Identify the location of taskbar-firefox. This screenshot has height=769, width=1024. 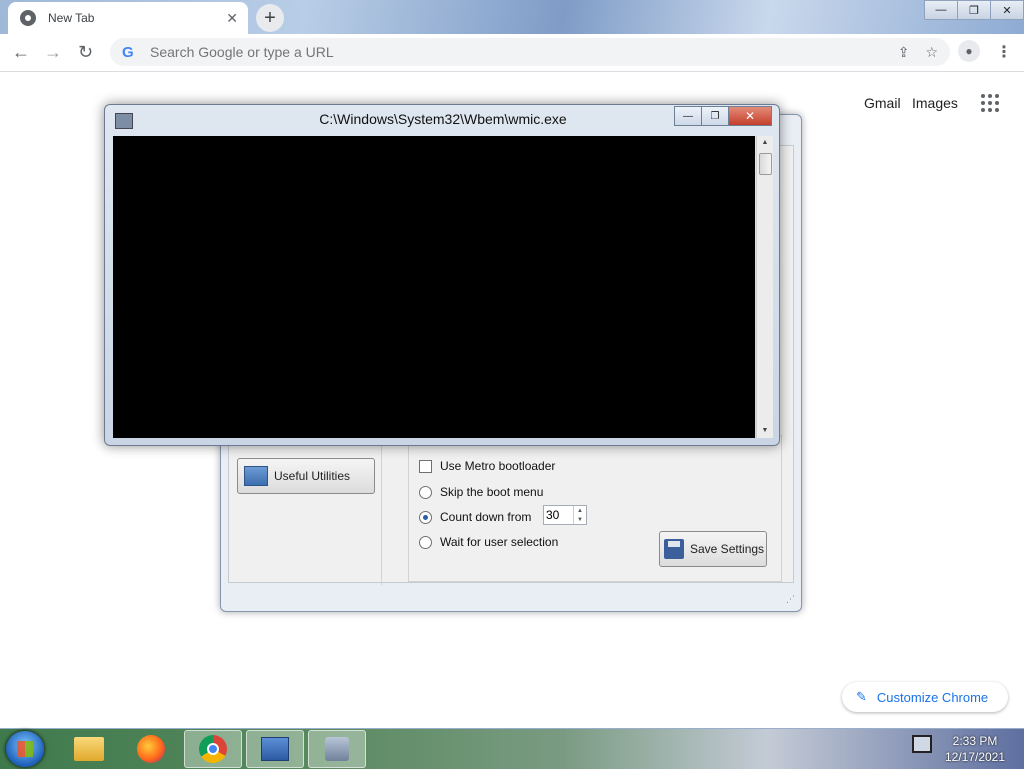
(151, 749).